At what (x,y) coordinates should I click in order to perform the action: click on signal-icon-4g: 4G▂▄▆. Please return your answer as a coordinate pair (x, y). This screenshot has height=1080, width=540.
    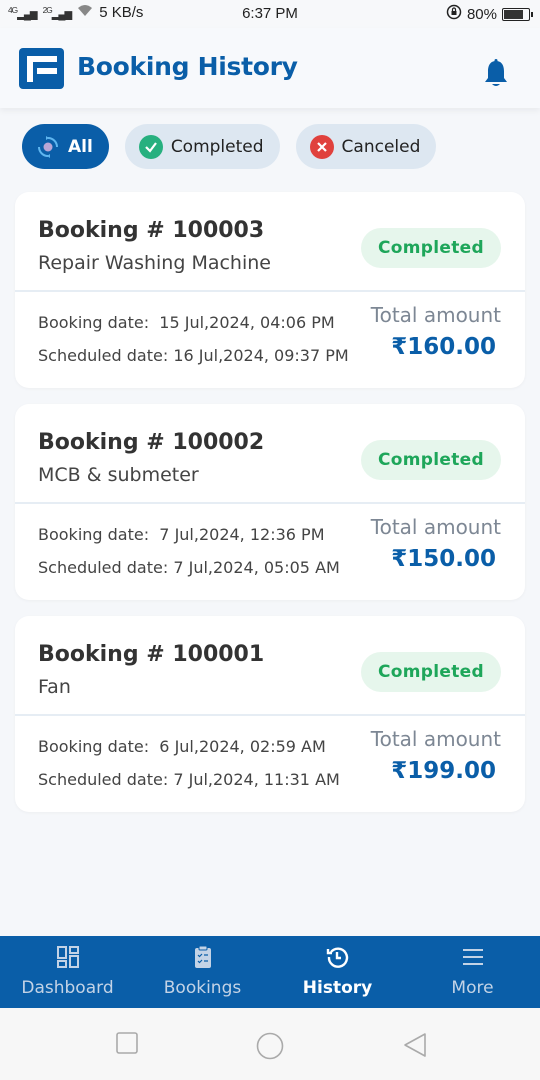
    Looking at the image, I should click on (23, 12).